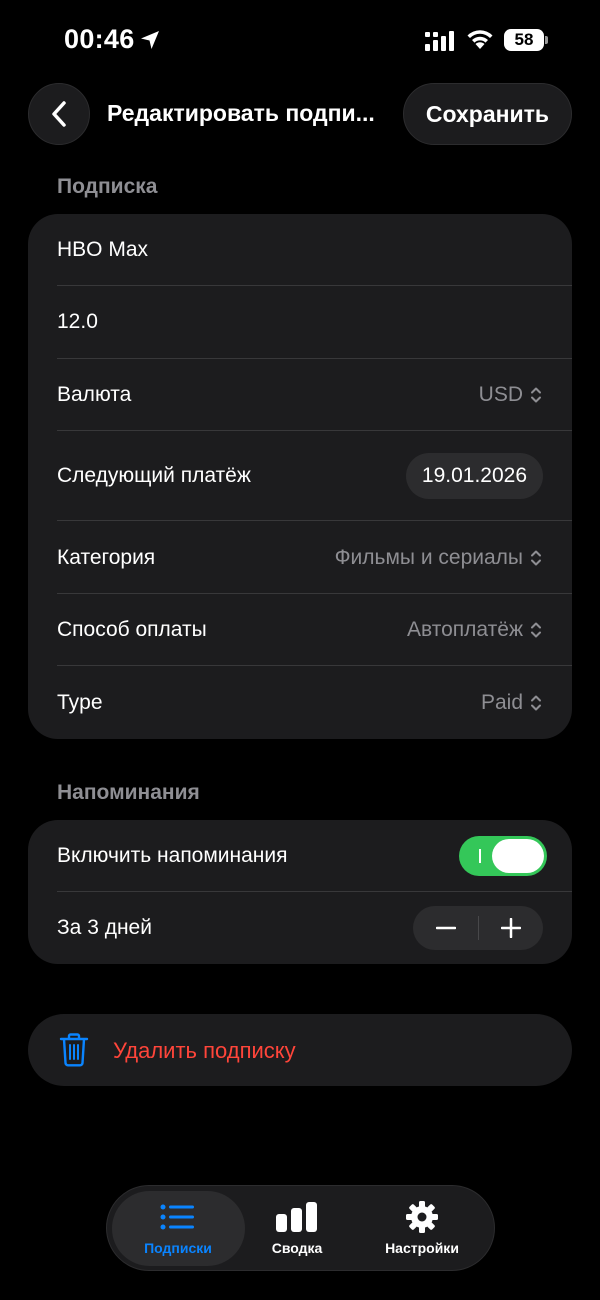  What do you see at coordinates (297, 1248) in the screenshot?
I see `tab-summary-label: Сводка` at bounding box center [297, 1248].